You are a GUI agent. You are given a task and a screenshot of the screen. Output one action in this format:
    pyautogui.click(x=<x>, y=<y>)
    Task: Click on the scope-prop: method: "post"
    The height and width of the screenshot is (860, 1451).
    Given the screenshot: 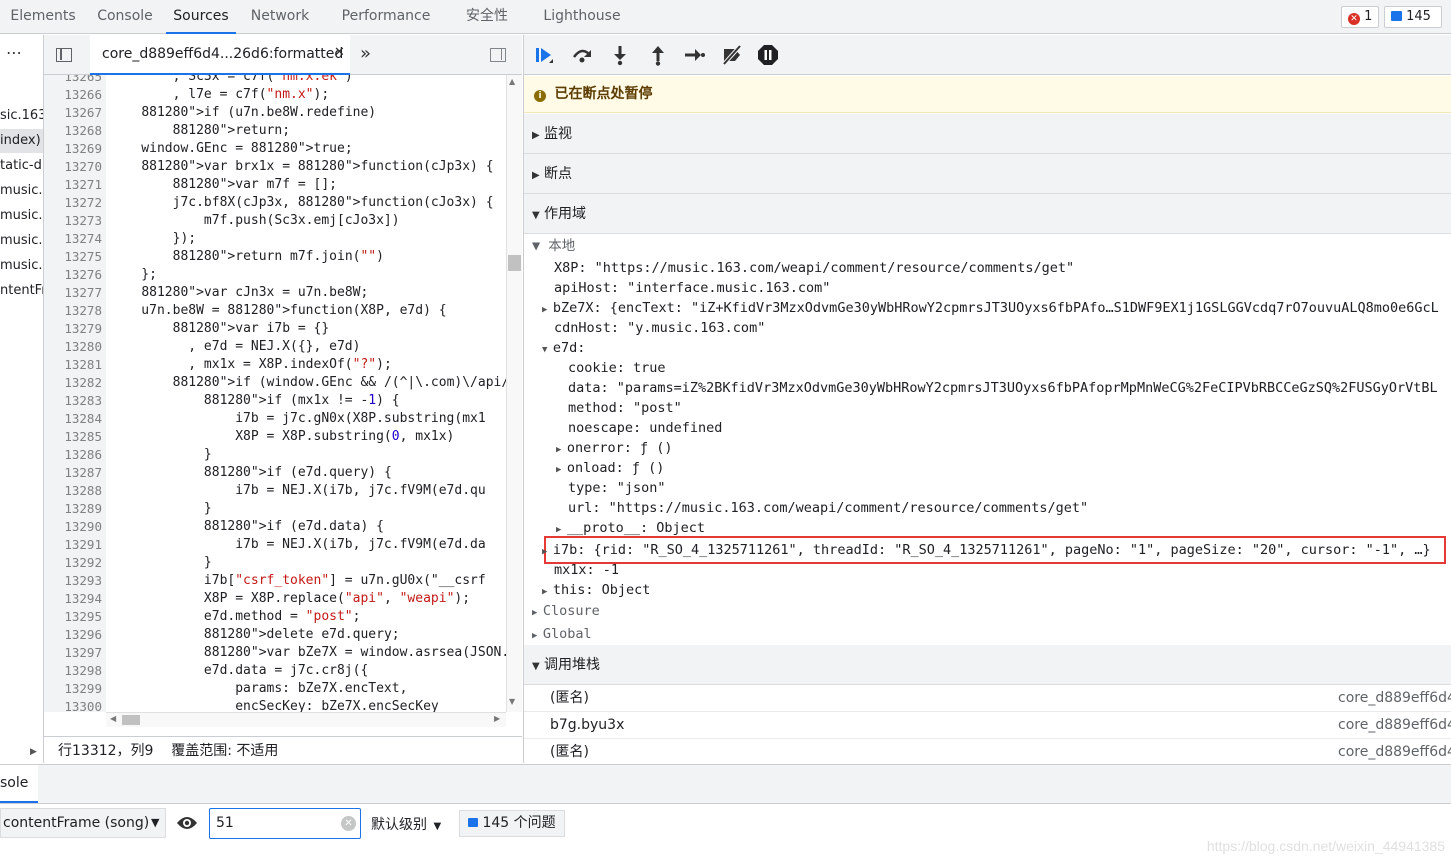 What is the action you would take?
    pyautogui.click(x=625, y=408)
    